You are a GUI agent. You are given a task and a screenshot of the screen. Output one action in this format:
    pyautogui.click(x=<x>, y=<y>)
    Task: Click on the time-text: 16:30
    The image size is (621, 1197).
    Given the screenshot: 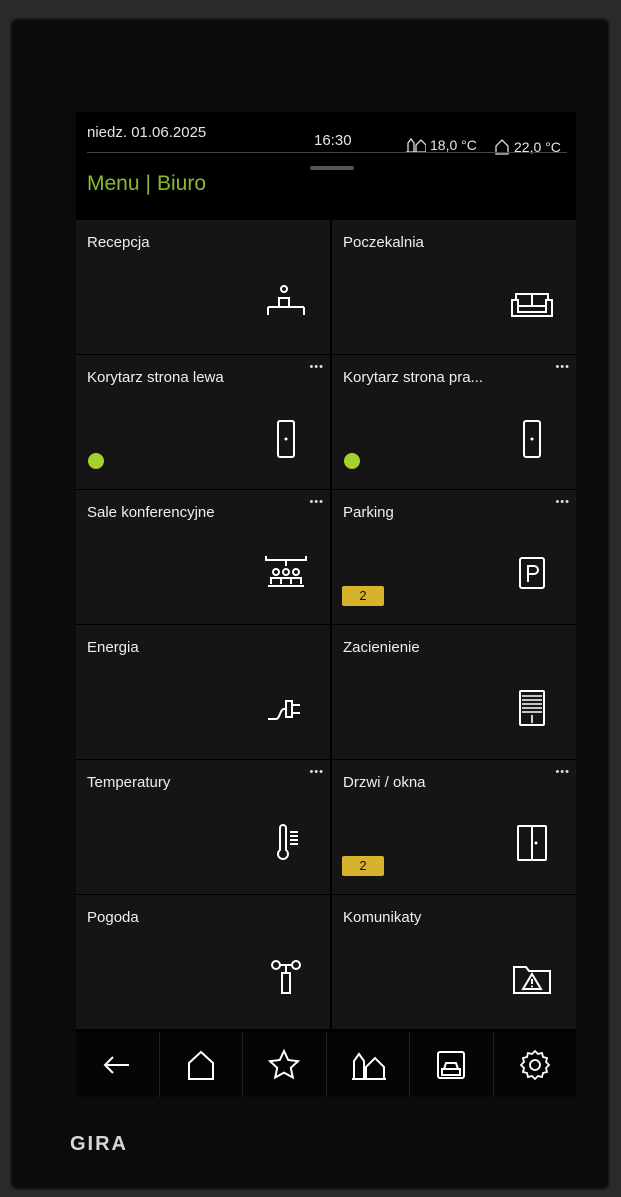 What is the action you would take?
    pyautogui.click(x=333, y=140)
    